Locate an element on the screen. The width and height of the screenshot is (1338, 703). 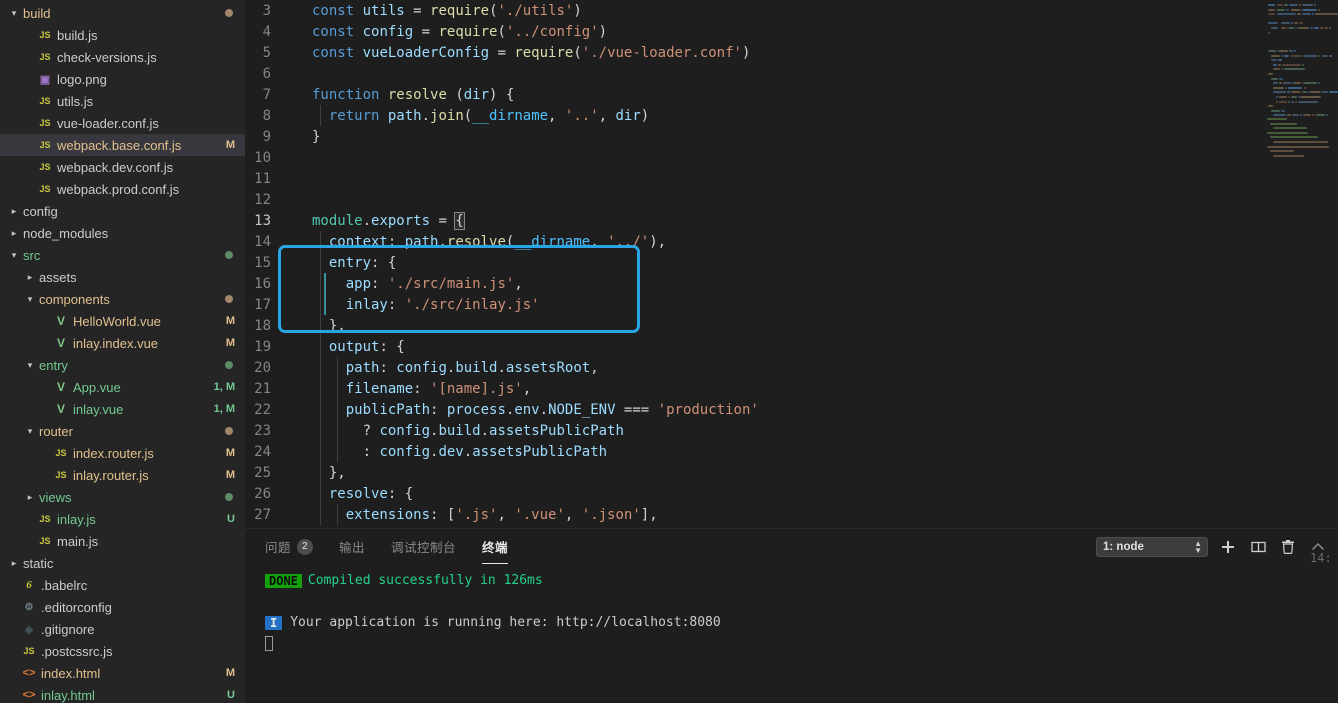
trash-icon is located at coordinates (1288, 547).